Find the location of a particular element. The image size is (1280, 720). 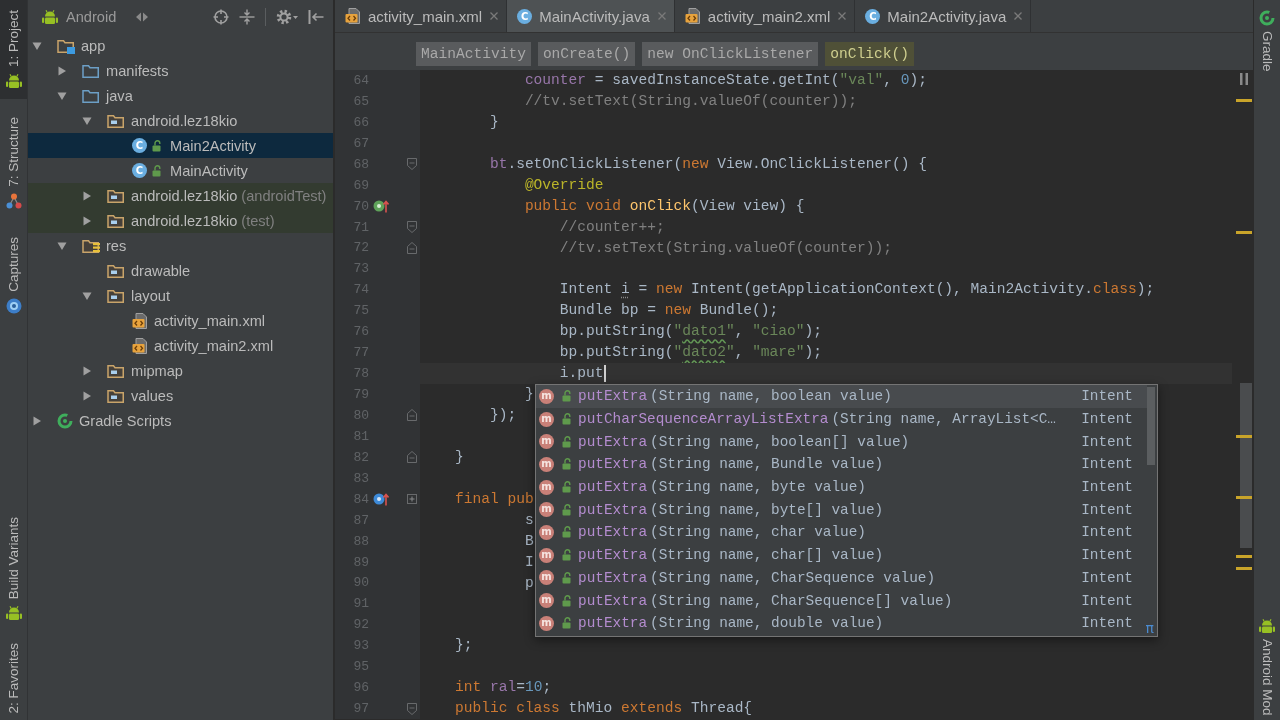

tree-item: res is located at coordinates (180, 245).